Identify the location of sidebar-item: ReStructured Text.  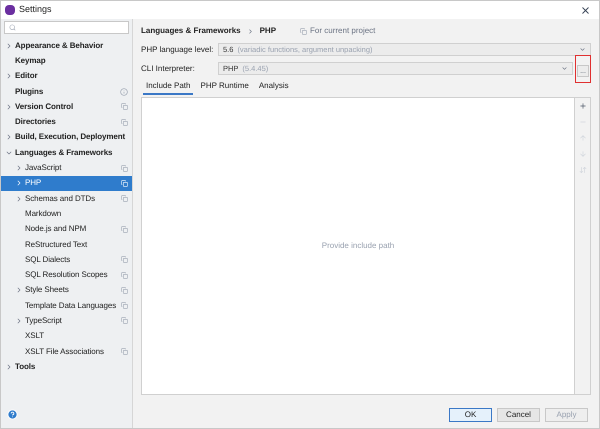
(66, 244).